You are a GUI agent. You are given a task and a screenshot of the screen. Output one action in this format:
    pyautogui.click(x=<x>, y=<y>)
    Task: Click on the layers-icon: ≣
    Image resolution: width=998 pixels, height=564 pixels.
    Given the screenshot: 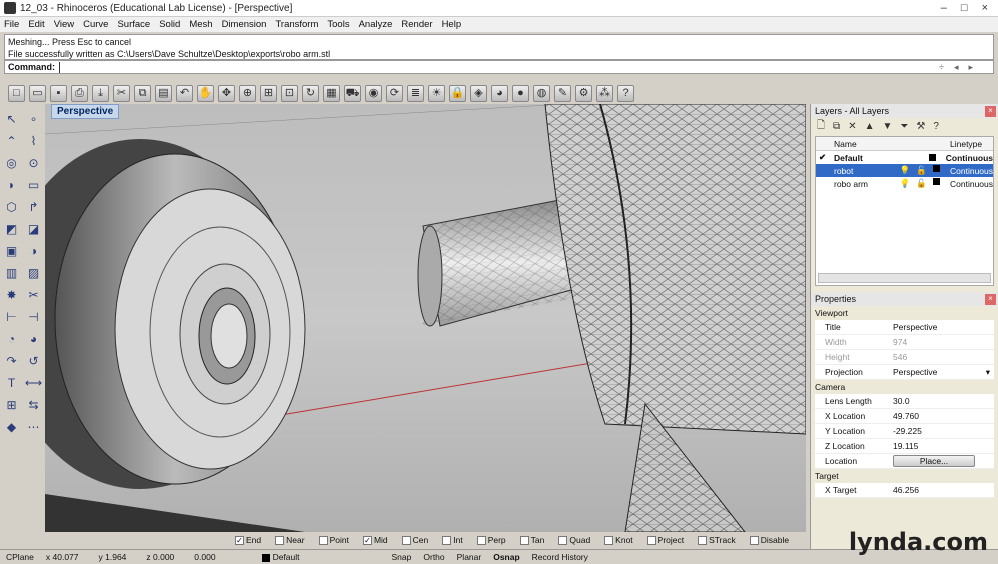 What is the action you would take?
    pyautogui.click(x=415, y=93)
    